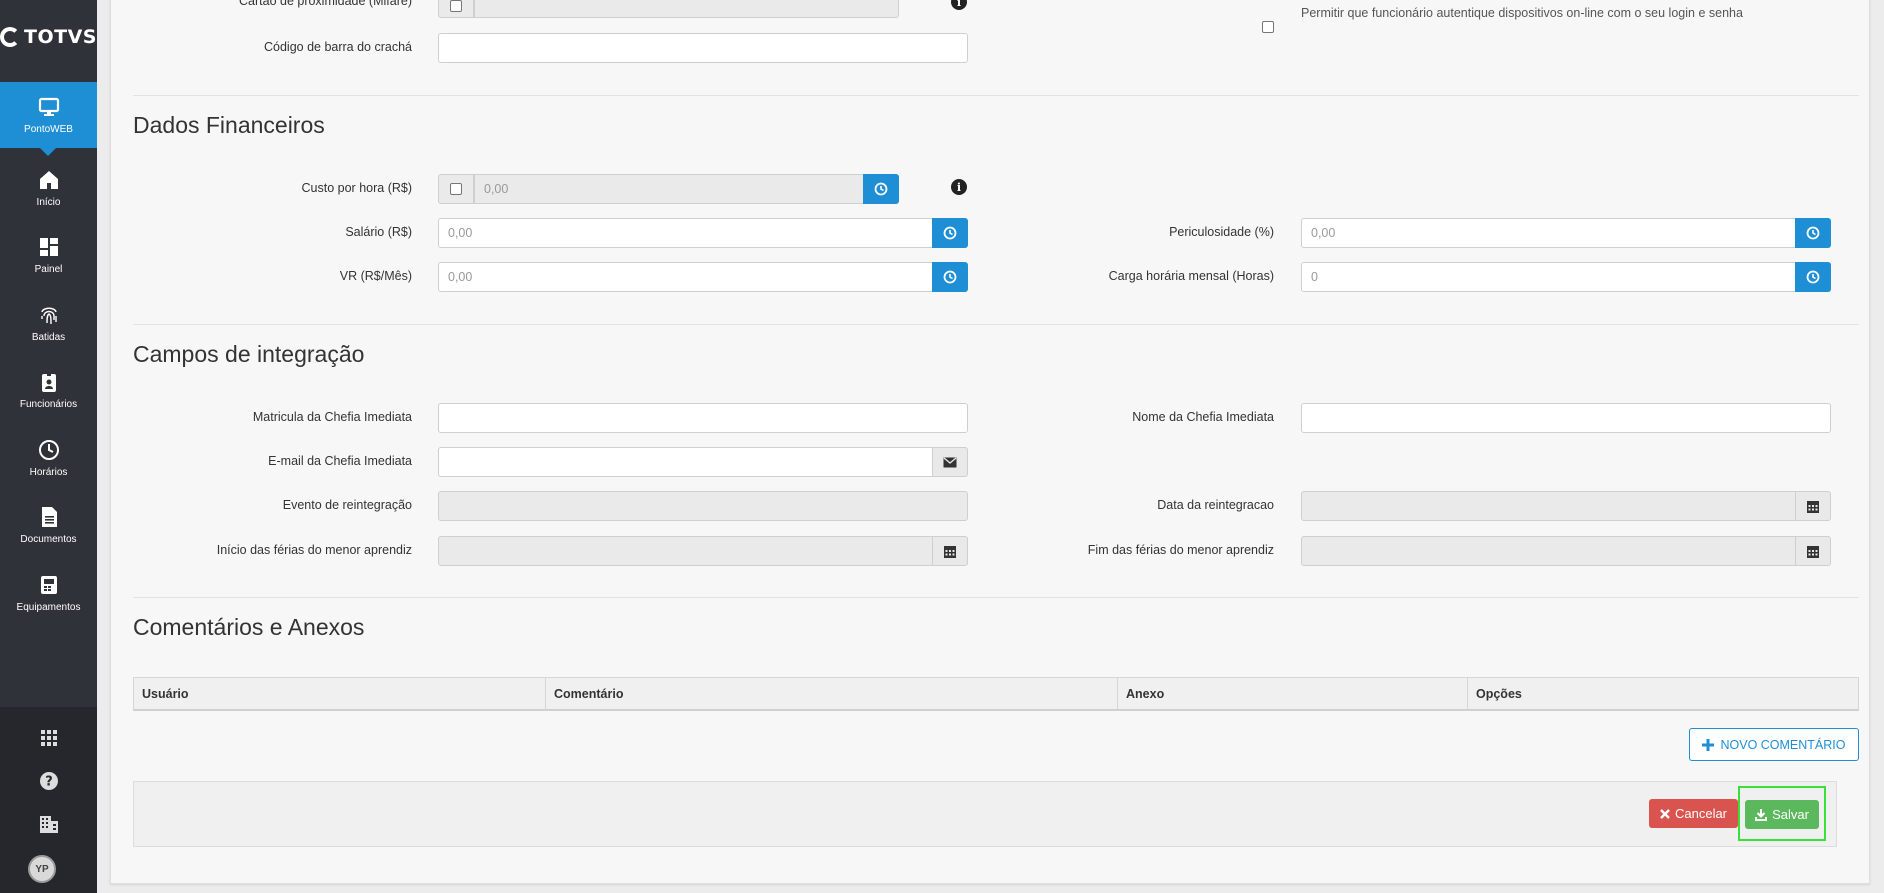 This screenshot has width=1884, height=893. Describe the element at coordinates (1783, 744) in the screenshot. I see `novo-comentario-label: NOVO COMENTÁRIO` at that location.